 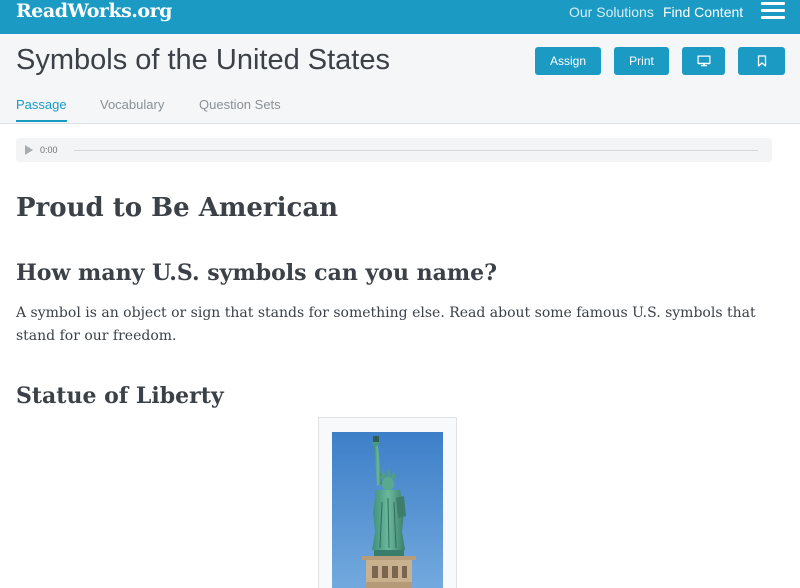 I want to click on nav-find-content-link: Find Content, so click(x=703, y=12).